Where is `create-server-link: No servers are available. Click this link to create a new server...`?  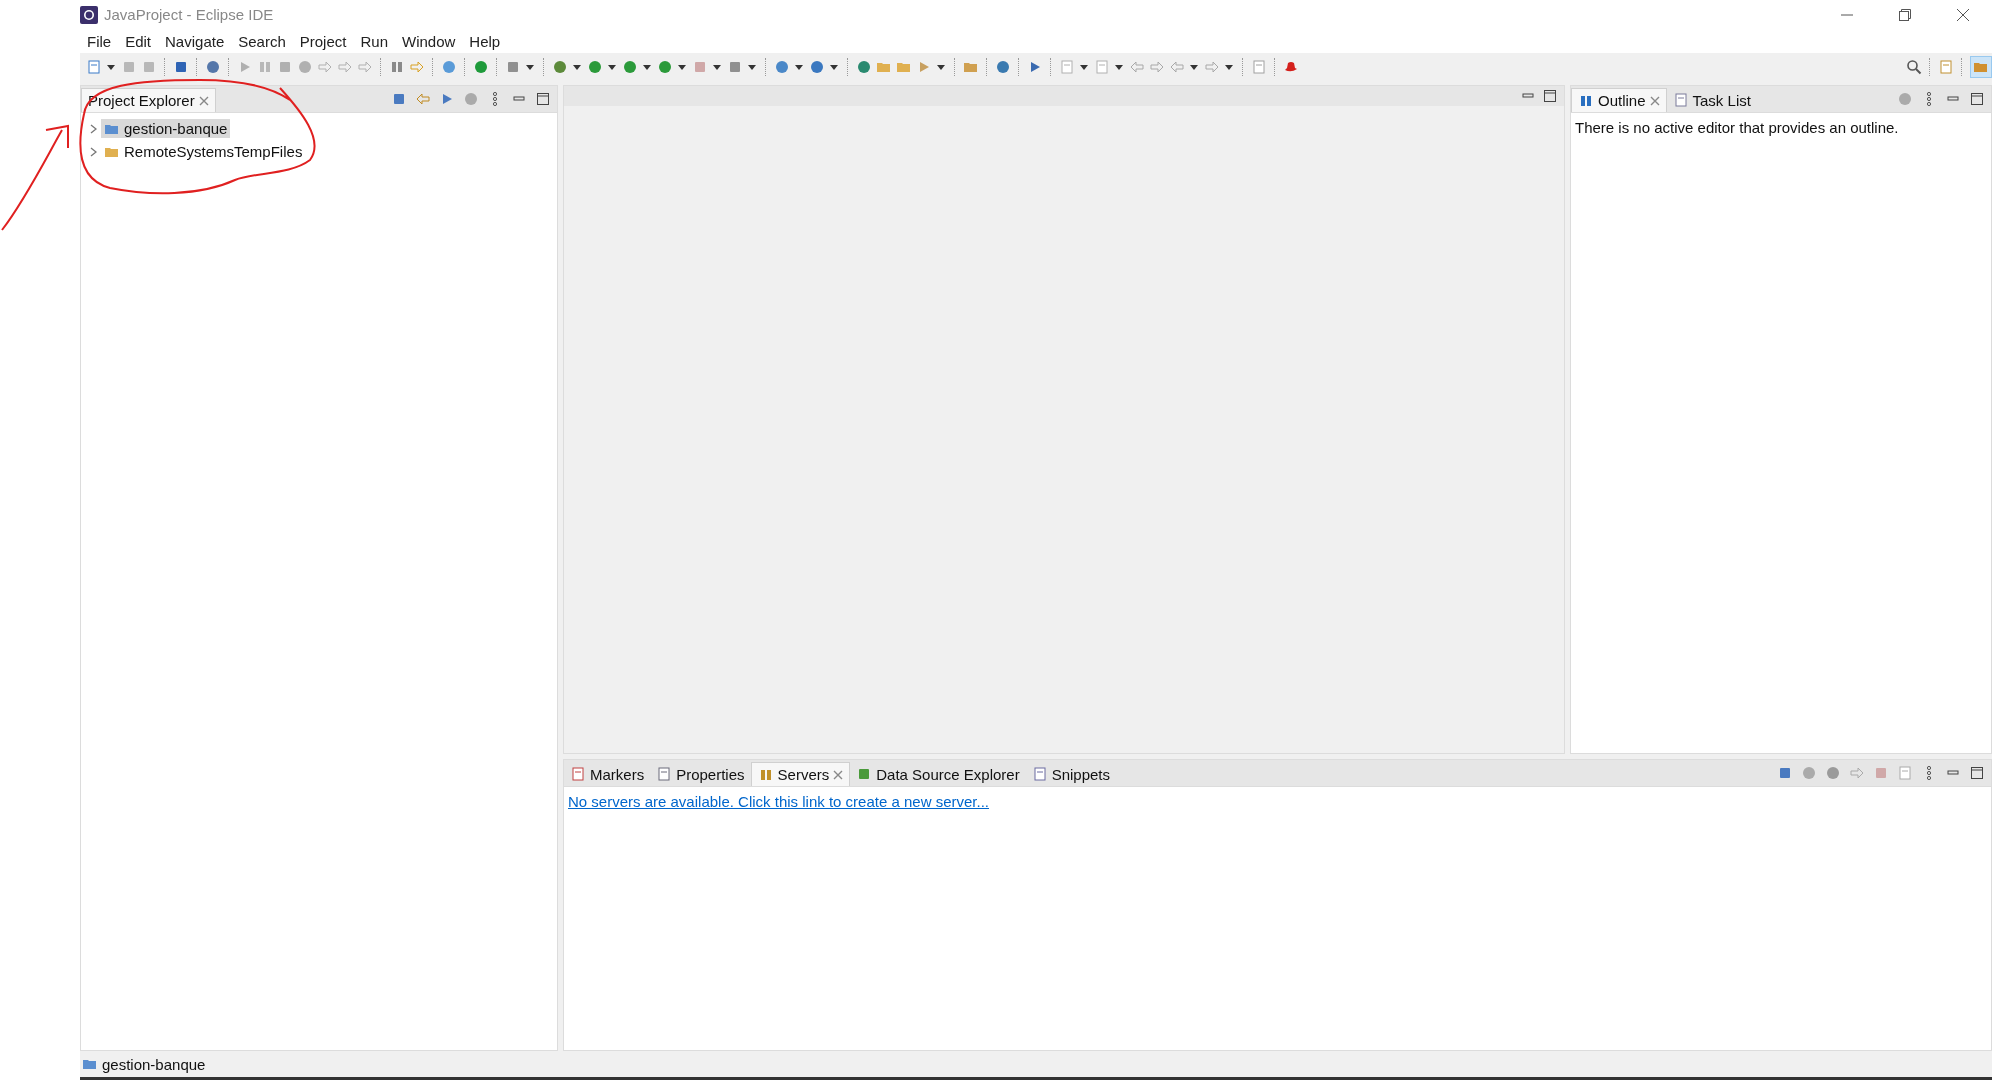
create-server-link: No servers are available. Click this link to create a new server... is located at coordinates (778, 801).